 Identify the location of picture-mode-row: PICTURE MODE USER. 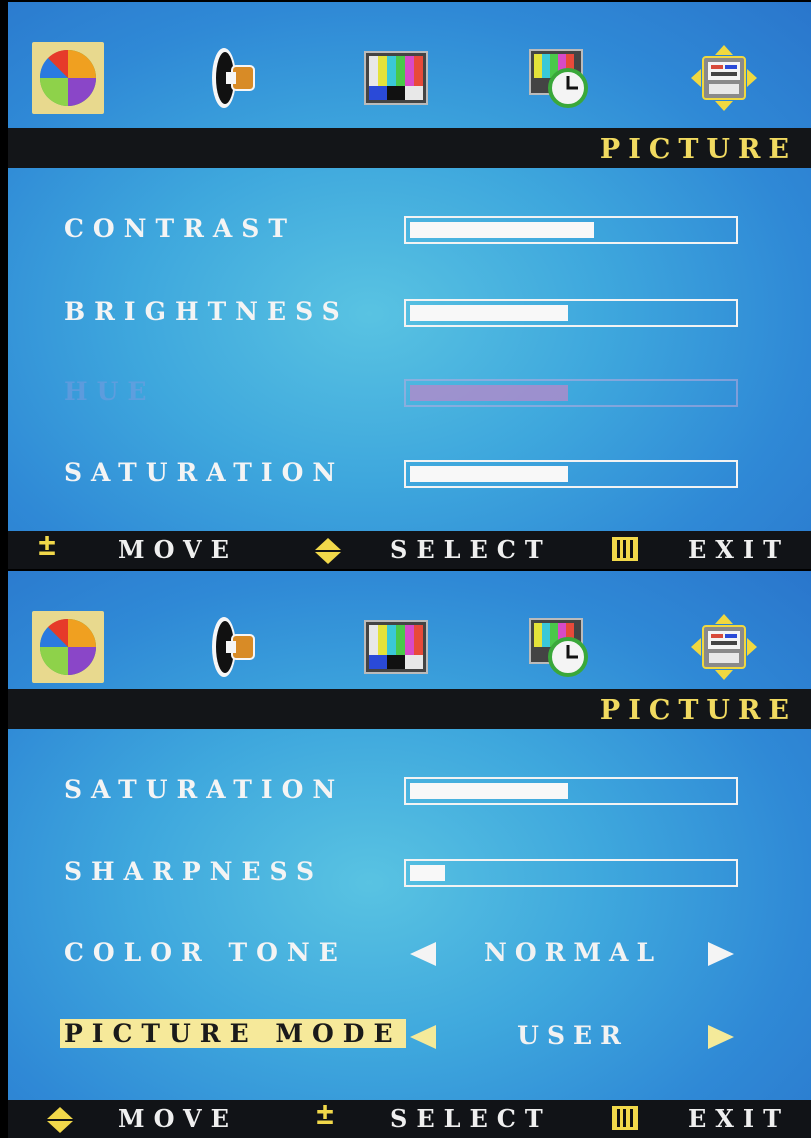
(409, 1037).